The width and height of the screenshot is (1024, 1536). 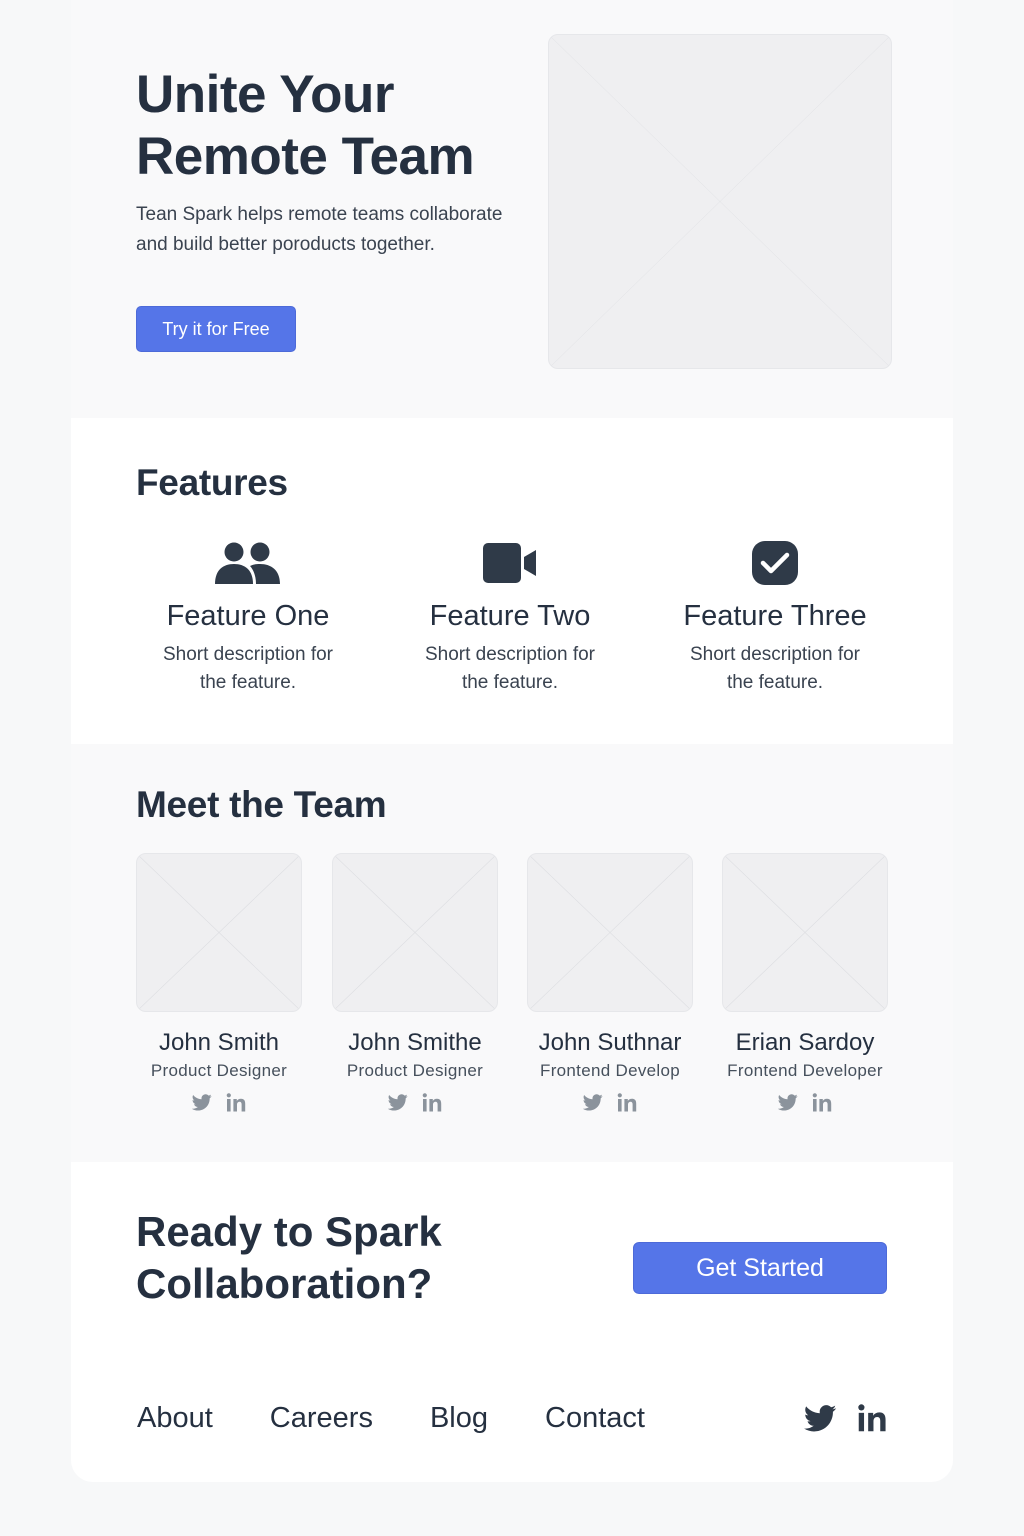 I want to click on footer-link-about: About, so click(x=175, y=1418).